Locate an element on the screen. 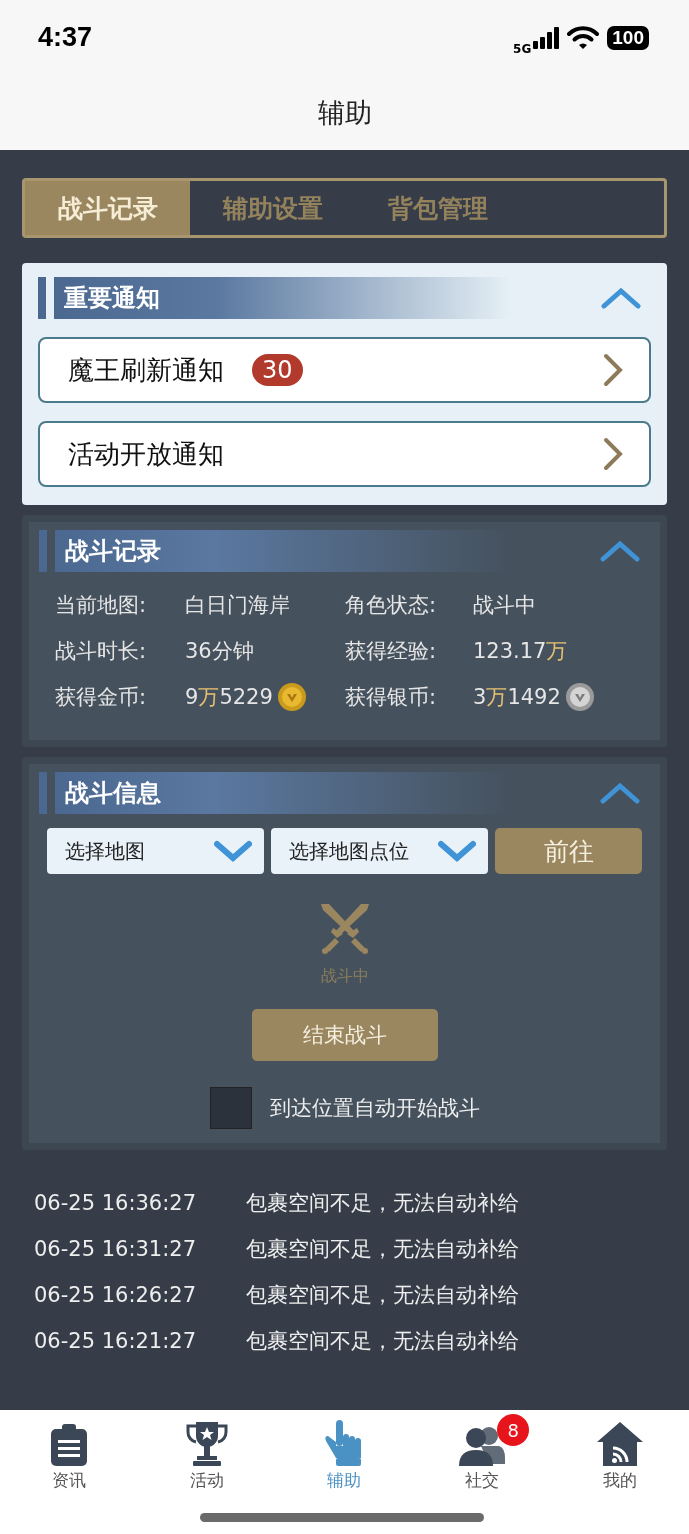 The height and width of the screenshot is (1534, 689). battery-indicator: 100 is located at coordinates (628, 37).